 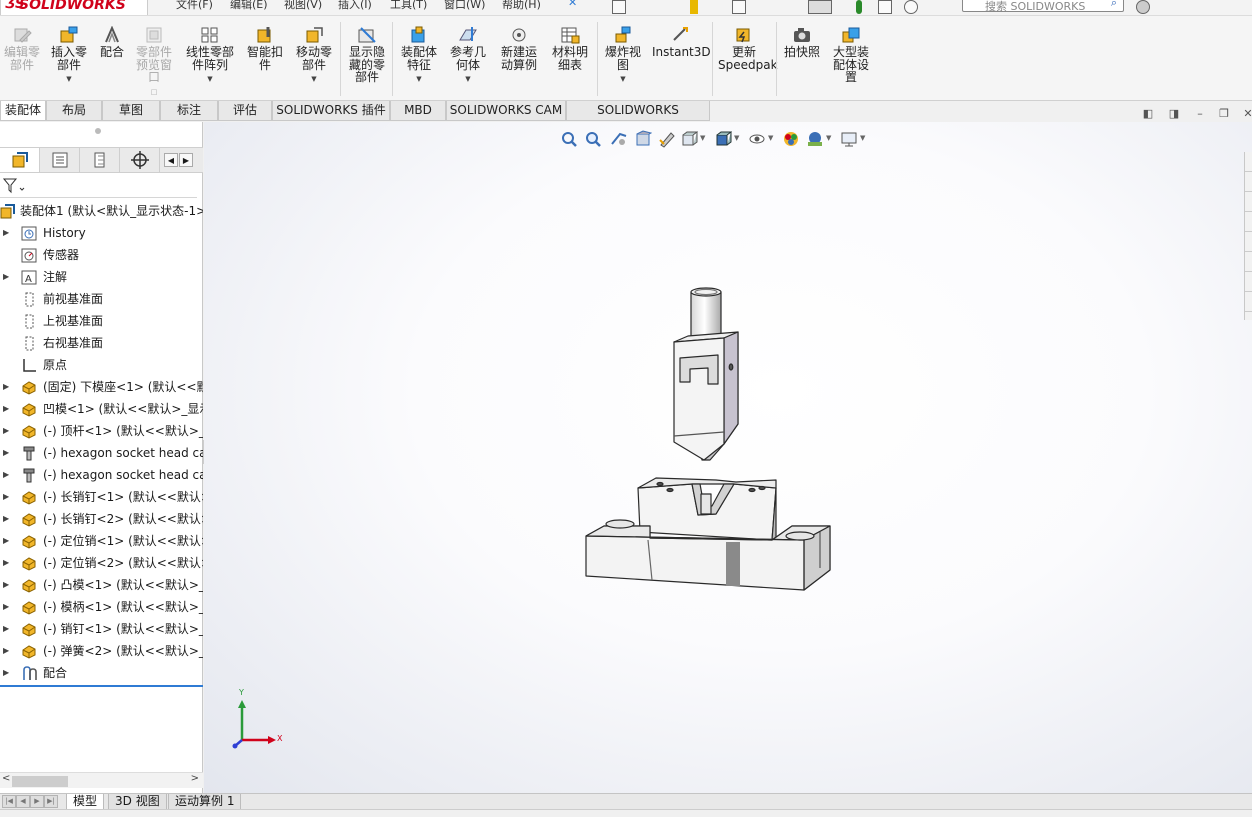 What do you see at coordinates (911, 7) in the screenshot?
I see `options-gear-icon` at bounding box center [911, 7].